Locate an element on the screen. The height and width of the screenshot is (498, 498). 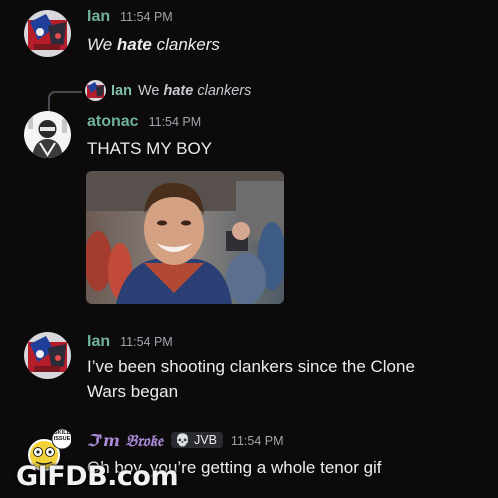
username: ℑ'm 𝔅𝔯𝔬𝔨𝔢 is located at coordinates (125, 441).